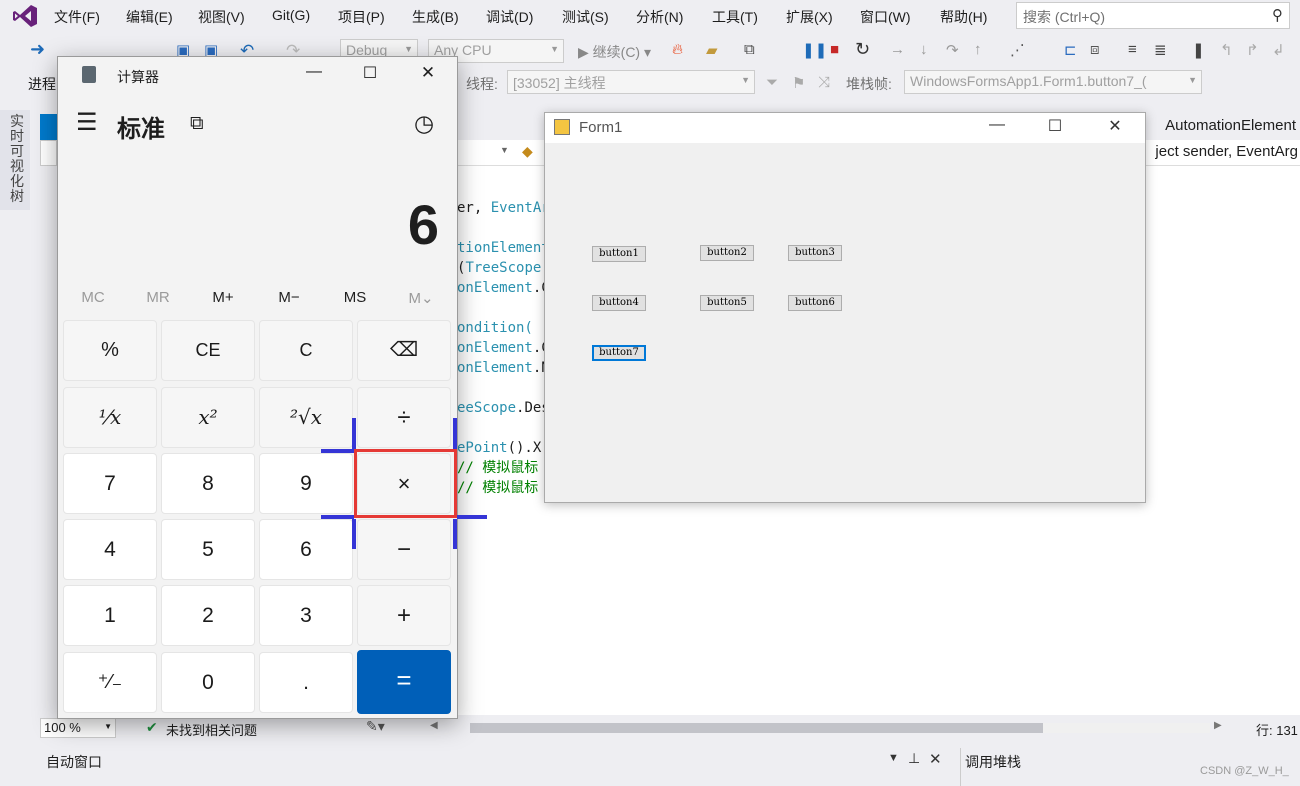 The height and width of the screenshot is (786, 1300). What do you see at coordinates (49, 127) in the screenshot?
I see `active-doc-tab` at bounding box center [49, 127].